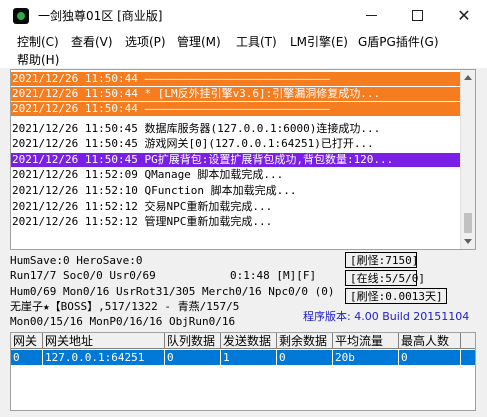  I want to click on table-row: 0 127.0.0.1:64251 0 1 0 20b 0, so click(243, 357).